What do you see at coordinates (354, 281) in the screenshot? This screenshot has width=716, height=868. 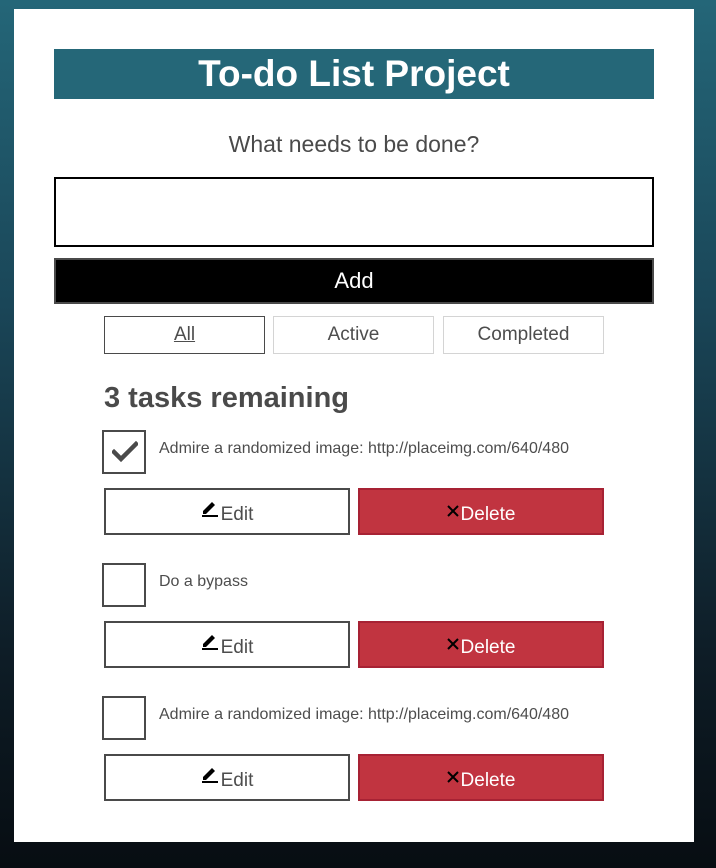 I see `add-button: Add` at bounding box center [354, 281].